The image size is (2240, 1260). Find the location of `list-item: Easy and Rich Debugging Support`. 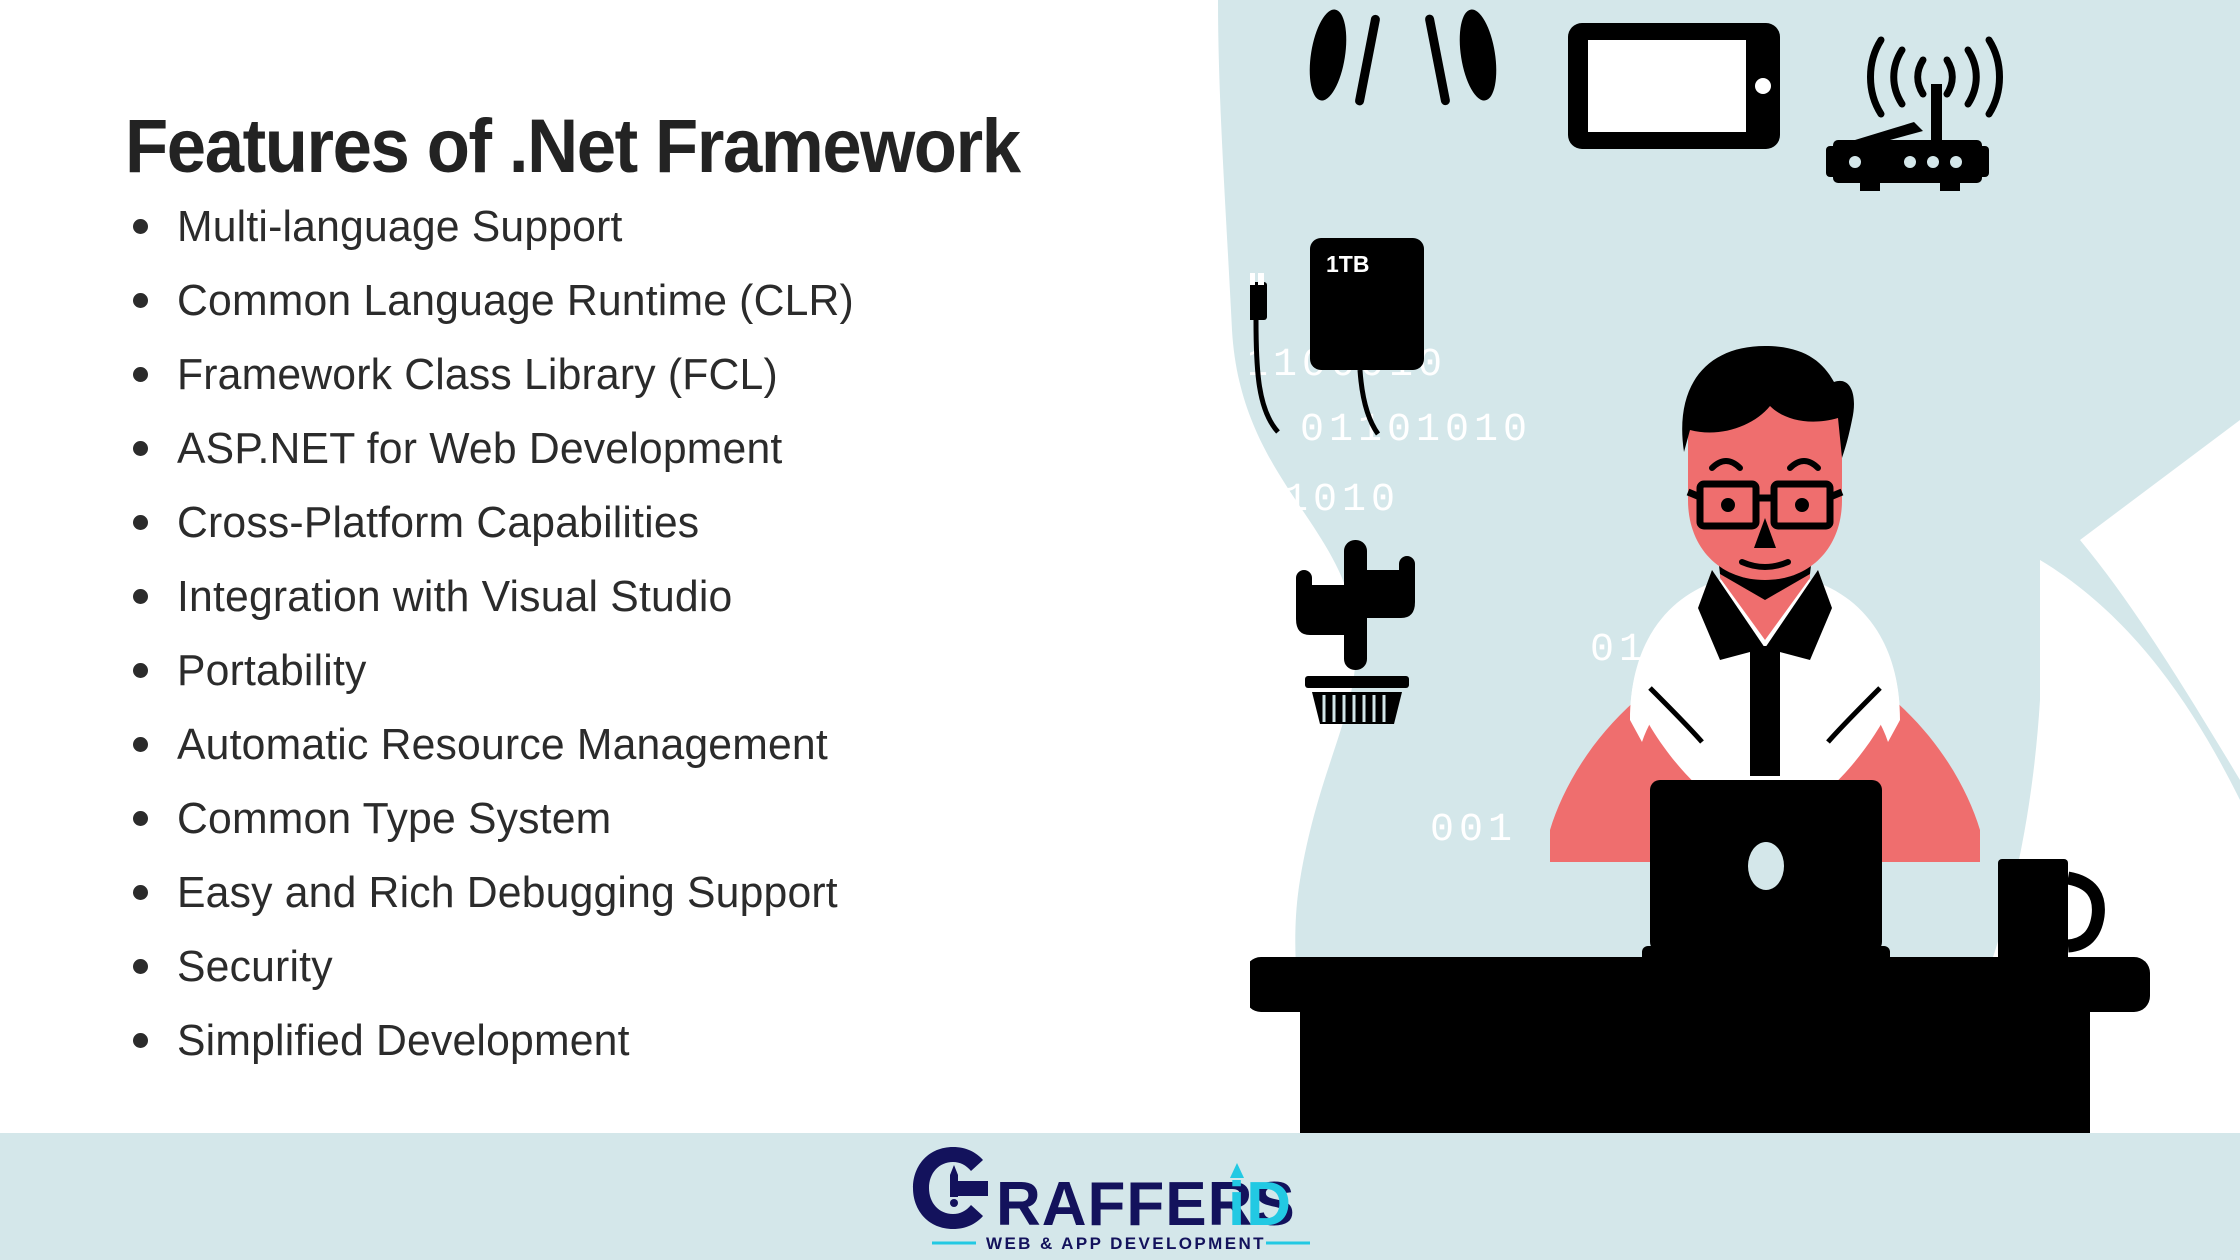

list-item: Easy and Rich Debugging Support is located at coordinates (665, 893).